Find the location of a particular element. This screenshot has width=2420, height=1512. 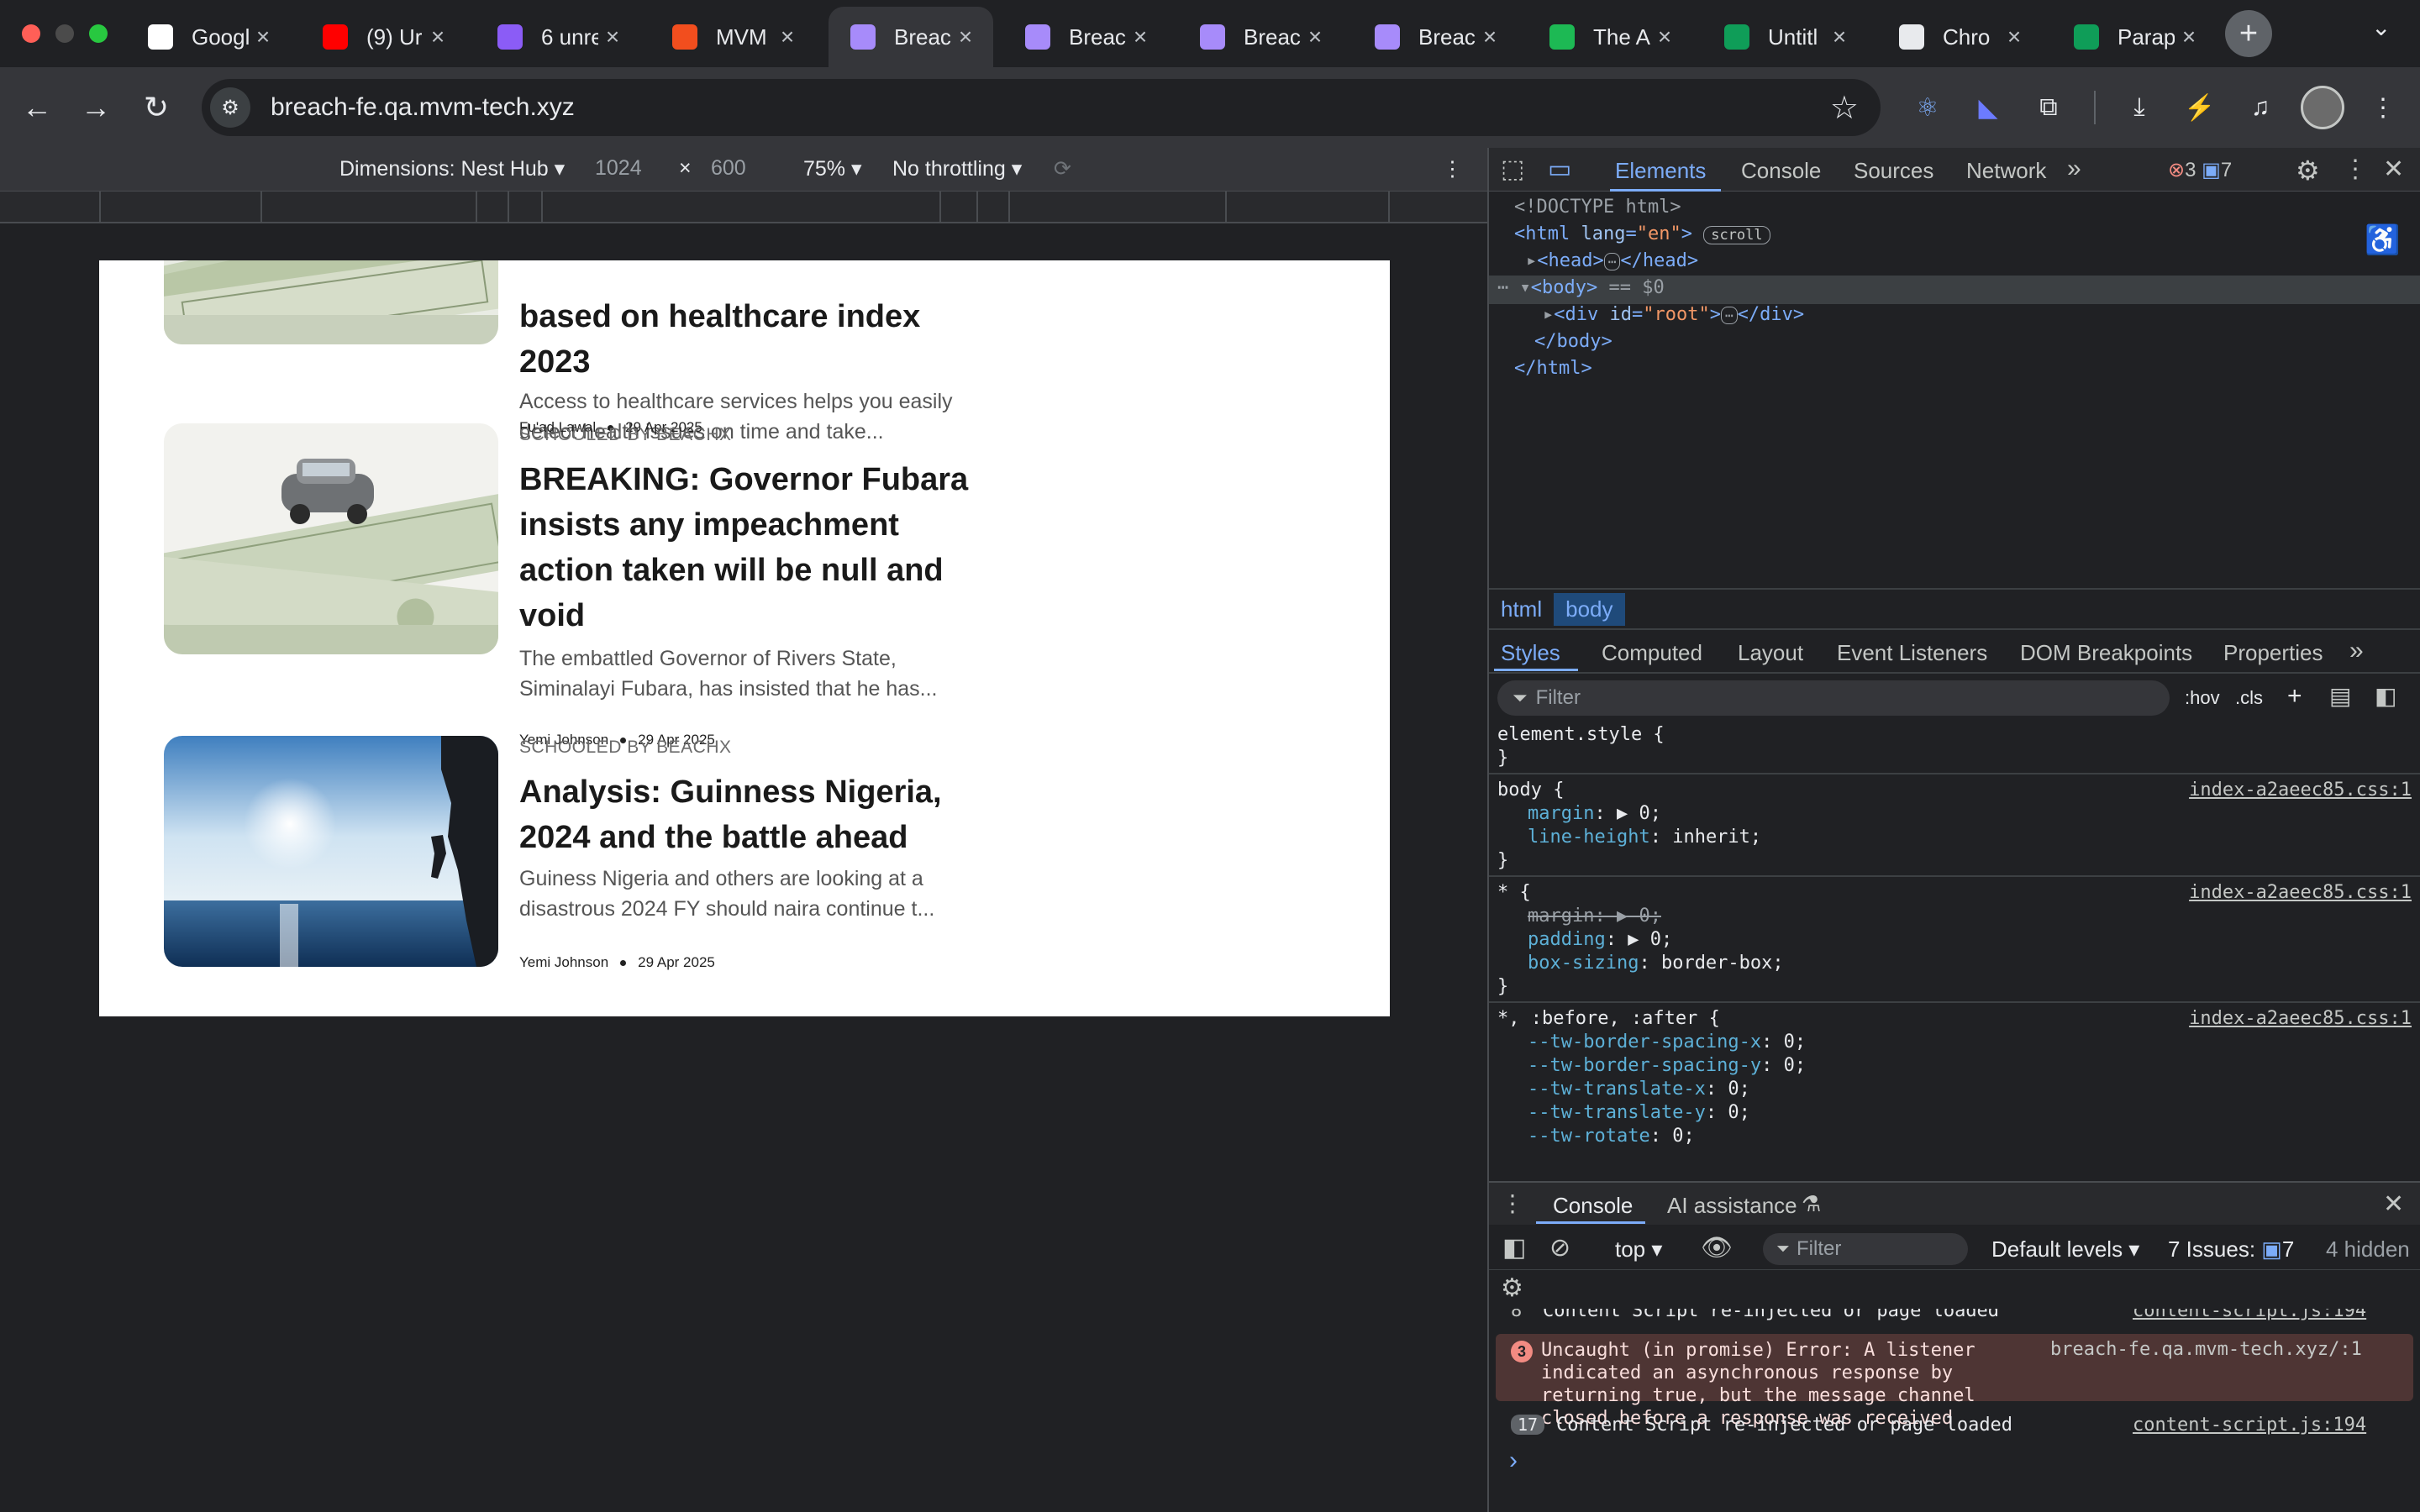

console-settings-gear-icon: ⚙ is located at coordinates (1512, 1288).